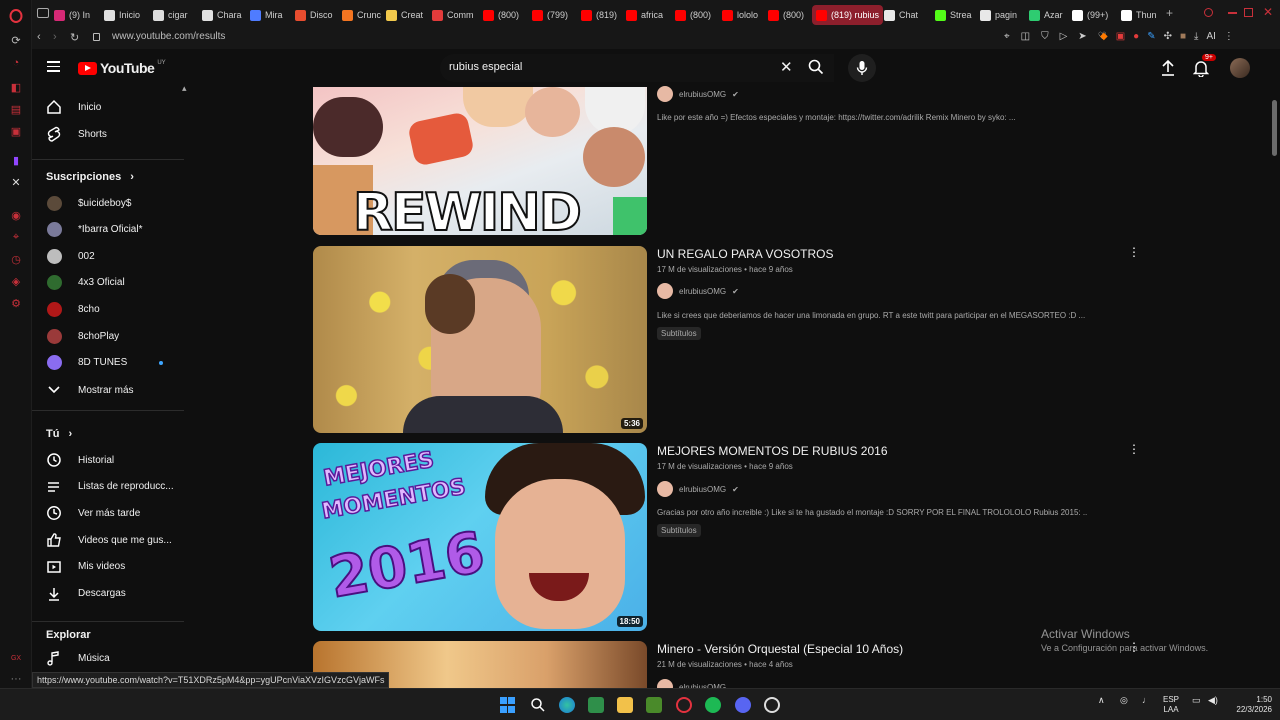  I want to click on subscription-item: 8choPlay, so click(116, 336).